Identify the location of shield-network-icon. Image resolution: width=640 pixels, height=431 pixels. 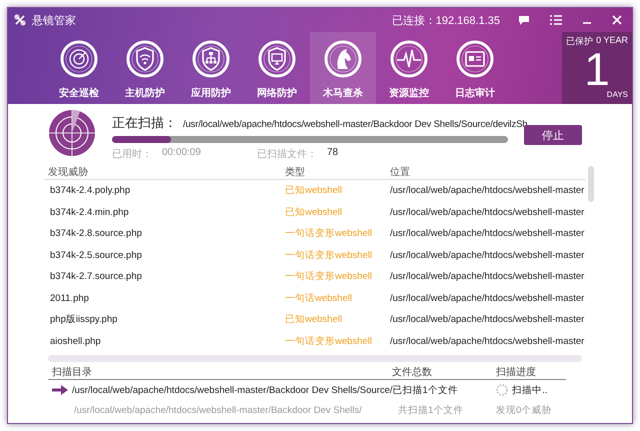
(211, 59).